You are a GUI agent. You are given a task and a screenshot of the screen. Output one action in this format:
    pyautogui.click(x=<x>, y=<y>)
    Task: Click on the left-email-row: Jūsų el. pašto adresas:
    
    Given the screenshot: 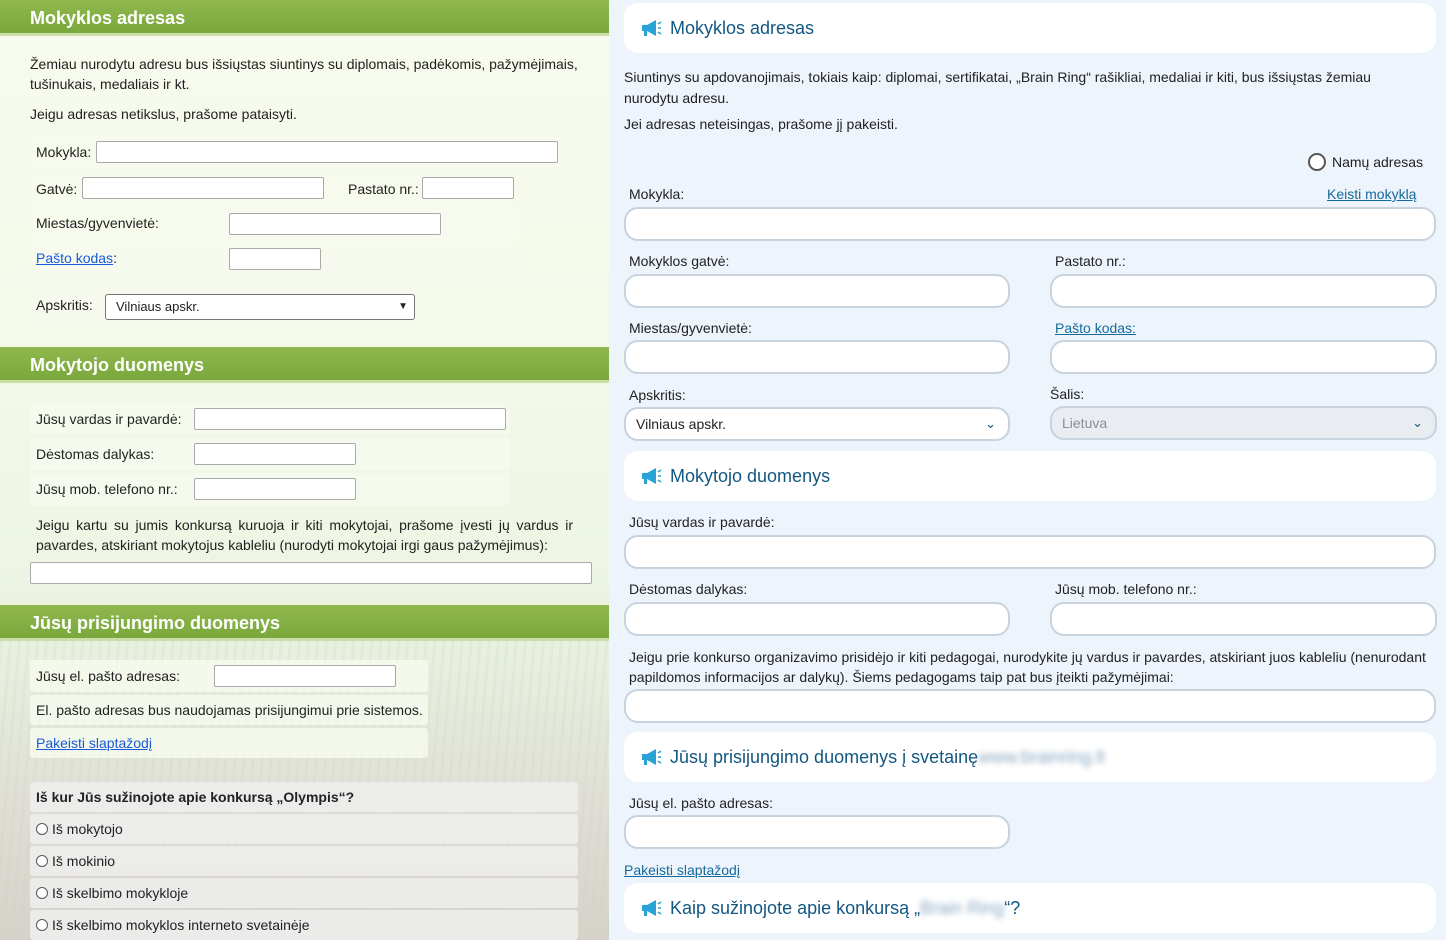 What is the action you would take?
    pyautogui.click(x=229, y=676)
    